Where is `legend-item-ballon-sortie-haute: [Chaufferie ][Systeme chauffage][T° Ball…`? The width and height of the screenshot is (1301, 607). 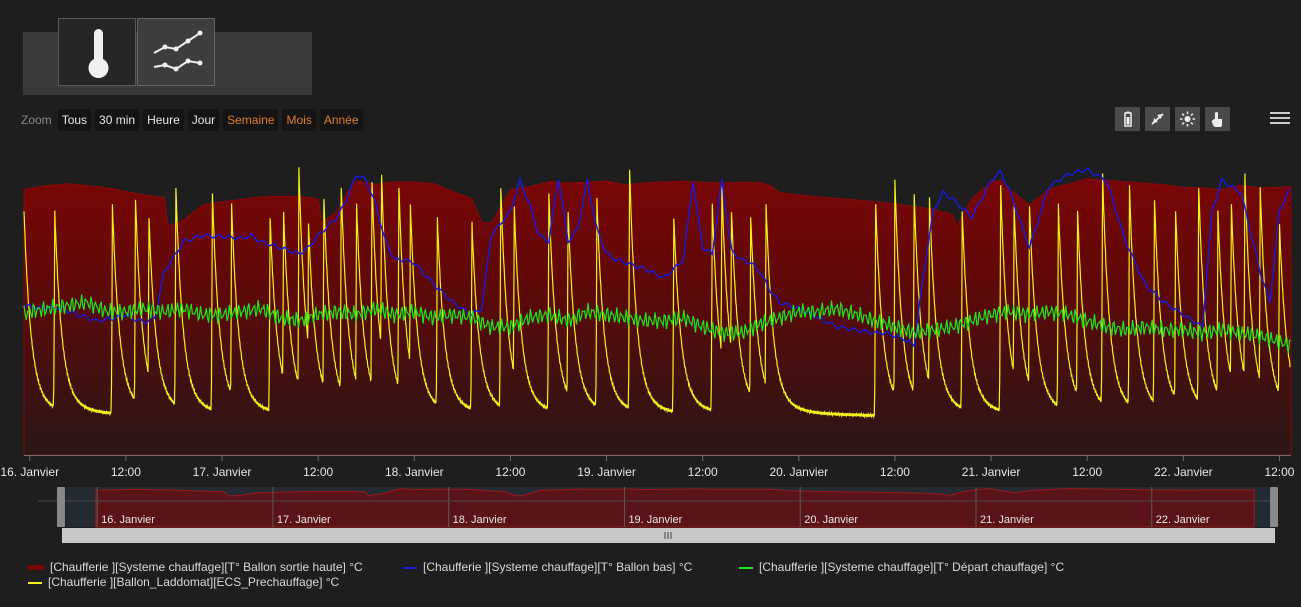 legend-item-ballon-sortie-haute: [Chaufferie ][Systeme chauffage][T° Ball… is located at coordinates (195, 567).